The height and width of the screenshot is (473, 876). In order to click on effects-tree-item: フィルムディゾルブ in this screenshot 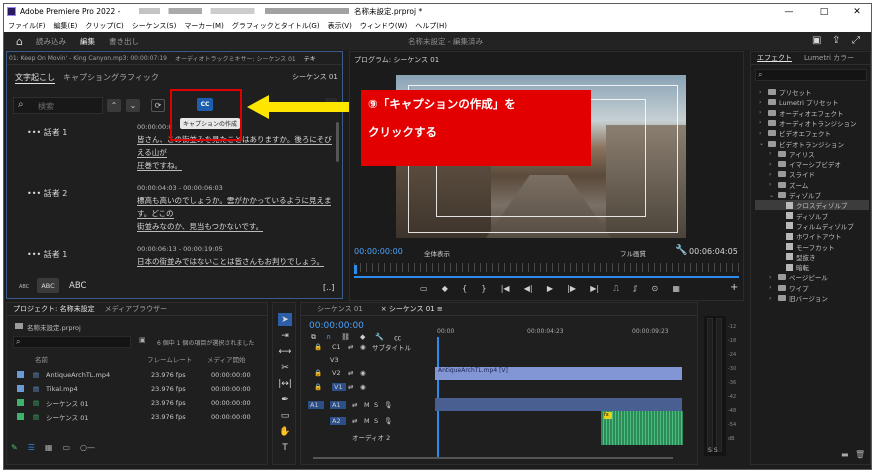, I will do `click(815, 226)`.